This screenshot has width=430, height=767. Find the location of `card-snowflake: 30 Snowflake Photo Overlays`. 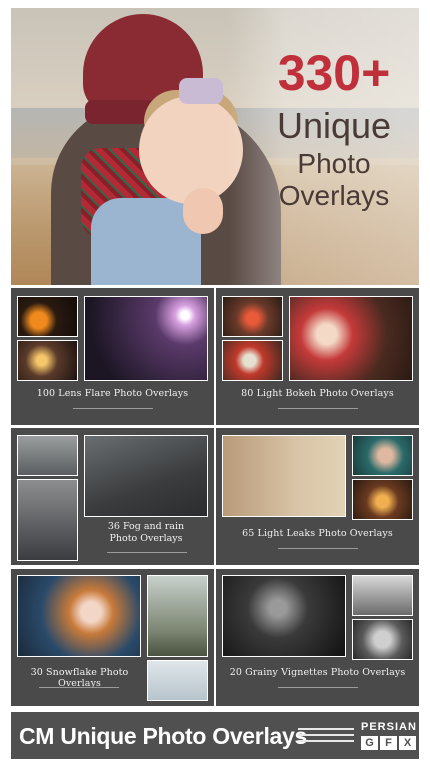

card-snowflake: 30 Snowflake Photo Overlays is located at coordinates (112, 637).